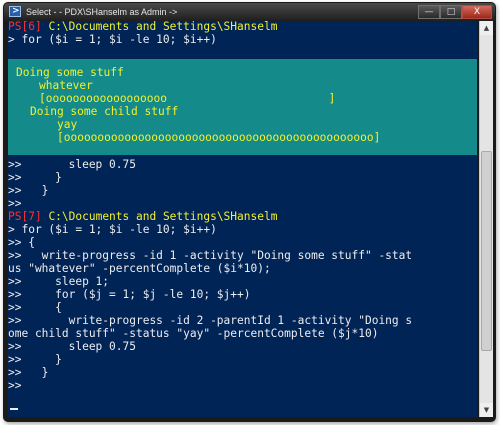 The image size is (500, 425). What do you see at coordinates (15, 11) in the screenshot?
I see `powershell-icon: >` at bounding box center [15, 11].